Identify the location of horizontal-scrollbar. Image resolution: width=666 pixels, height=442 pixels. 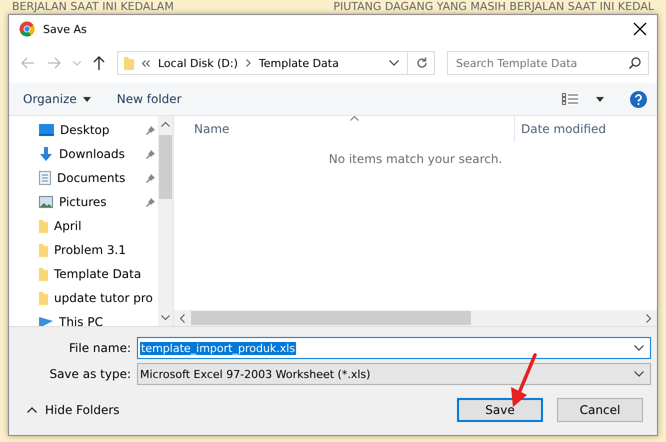
(415, 318).